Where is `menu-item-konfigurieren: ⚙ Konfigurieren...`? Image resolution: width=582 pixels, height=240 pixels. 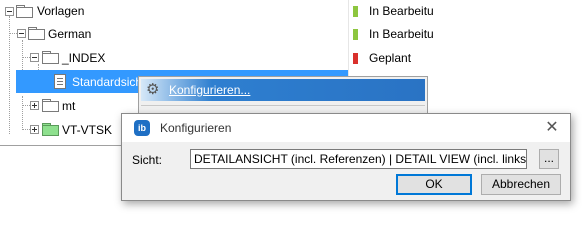
menu-item-konfigurieren: ⚙ Konfigurieren... is located at coordinates (283, 90).